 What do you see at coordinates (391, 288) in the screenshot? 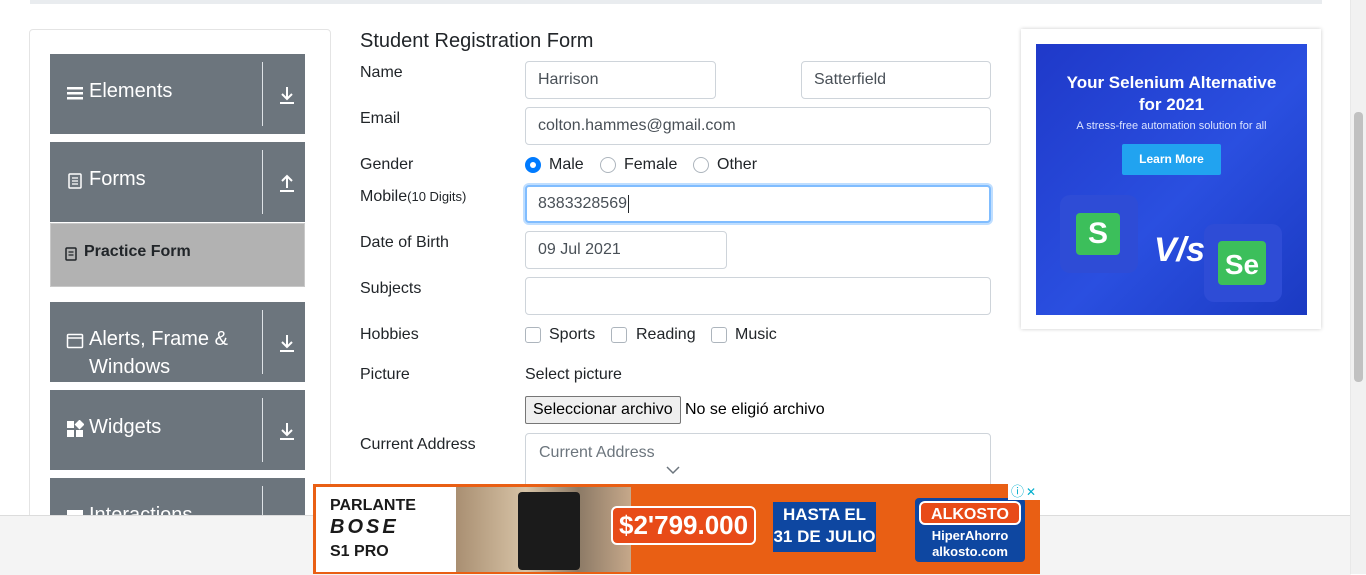
I see `subjects-label: Subjects` at bounding box center [391, 288].